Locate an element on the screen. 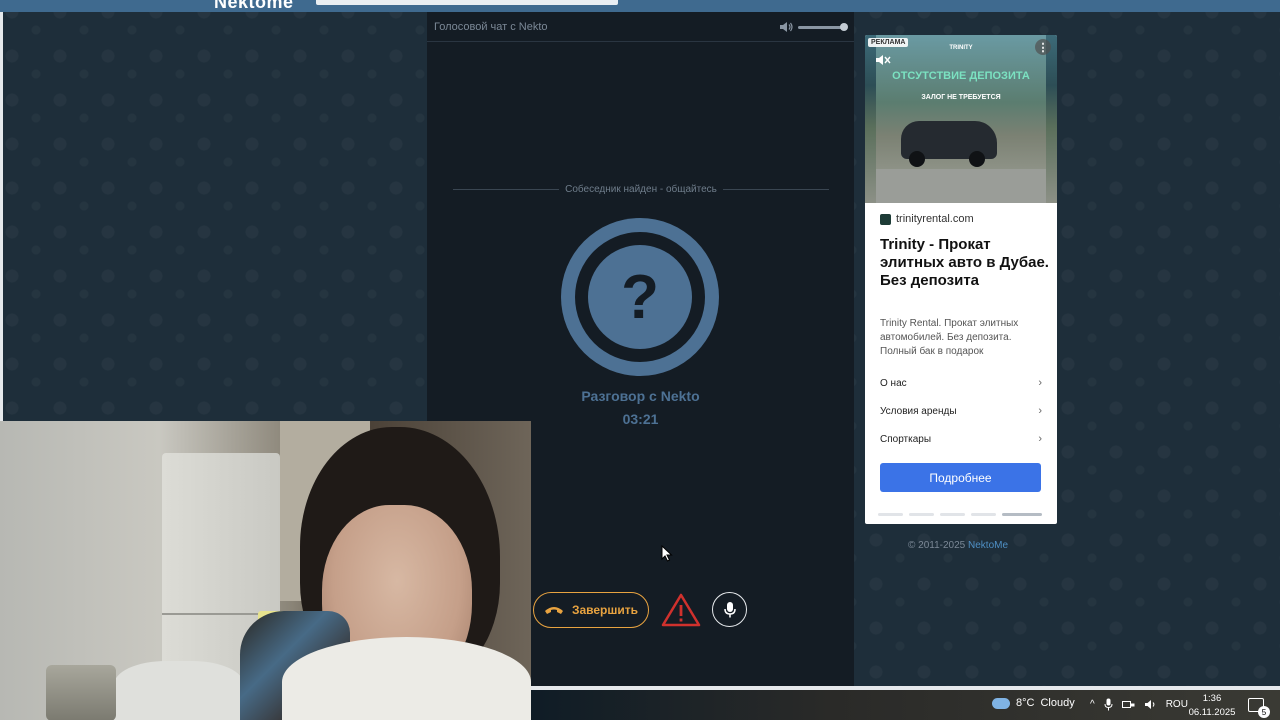 This screenshot has height=720, width=1280. ad-domain-row: trinityrental.com is located at coordinates (927, 219).